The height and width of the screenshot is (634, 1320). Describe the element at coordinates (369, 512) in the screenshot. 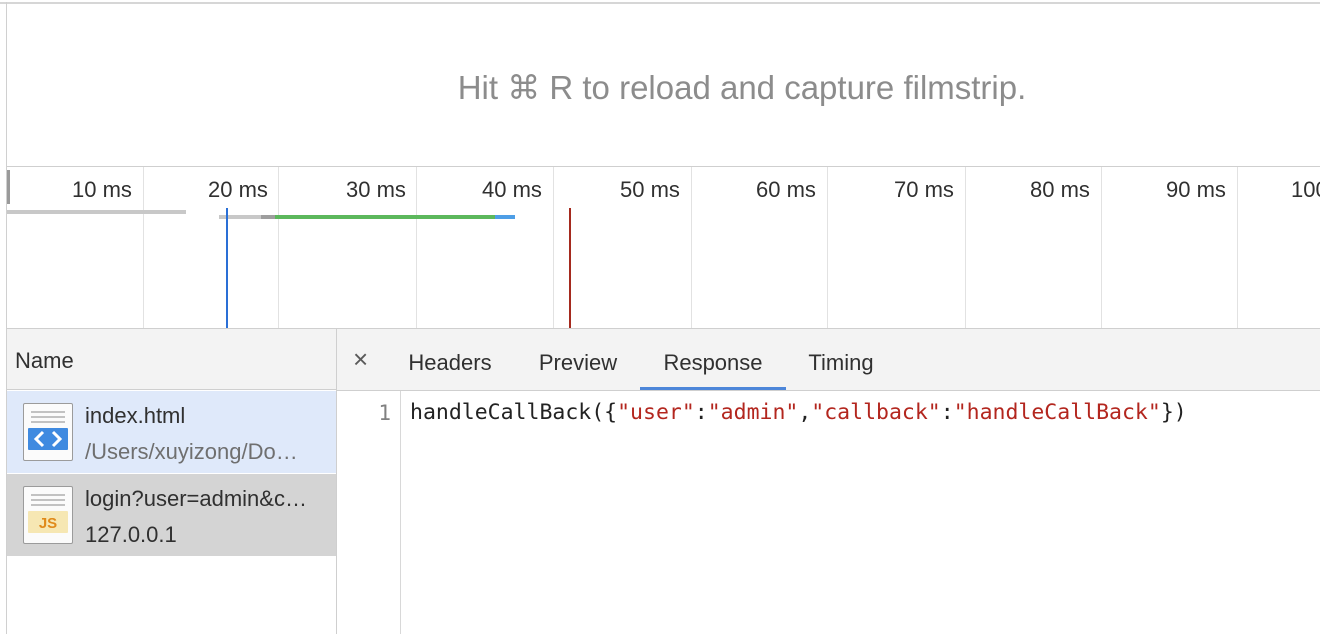

I see `line-number-gutter: 1` at that location.